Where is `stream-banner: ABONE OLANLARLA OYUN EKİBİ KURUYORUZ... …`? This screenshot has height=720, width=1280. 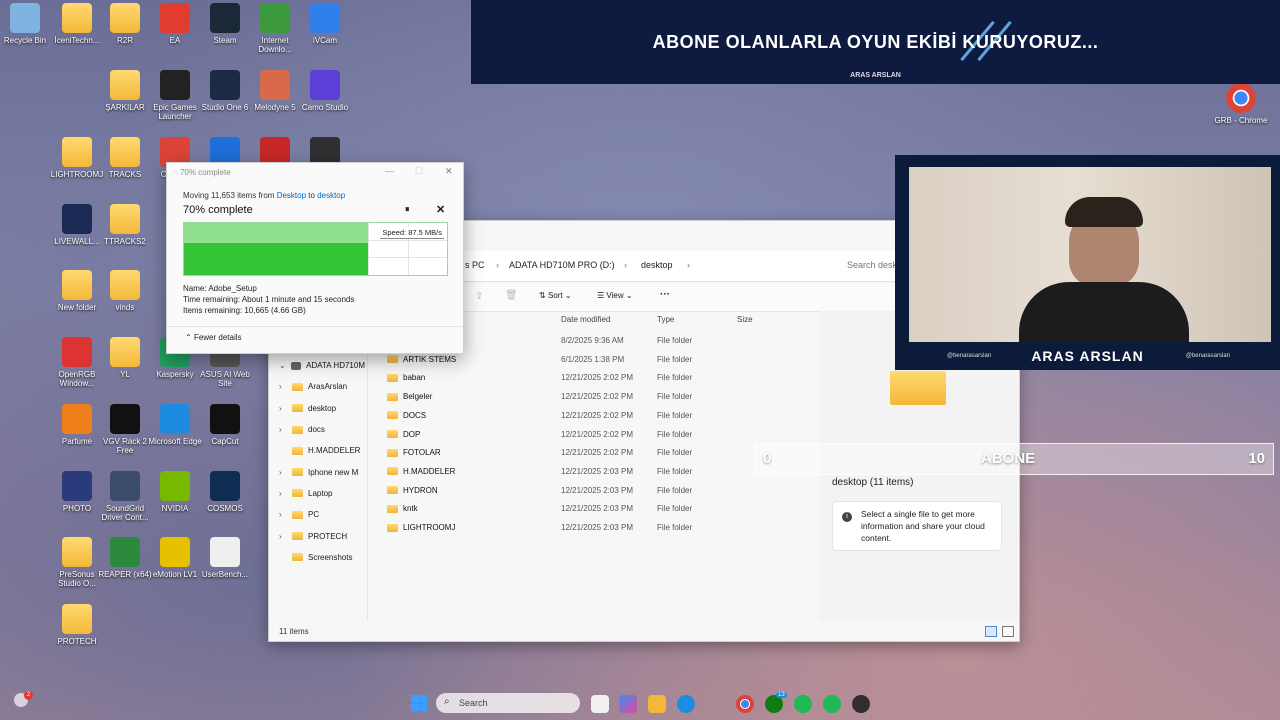 stream-banner: ABONE OLANLARLA OYUN EKİBİ KURUYORUZ... … is located at coordinates (875, 42).